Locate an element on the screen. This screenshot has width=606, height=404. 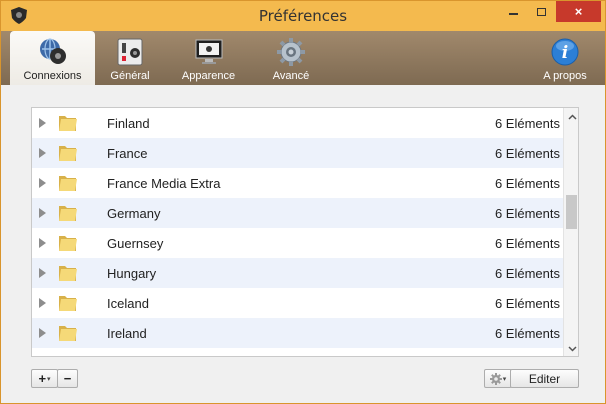
add-button: + ▾ is located at coordinates (44, 378).